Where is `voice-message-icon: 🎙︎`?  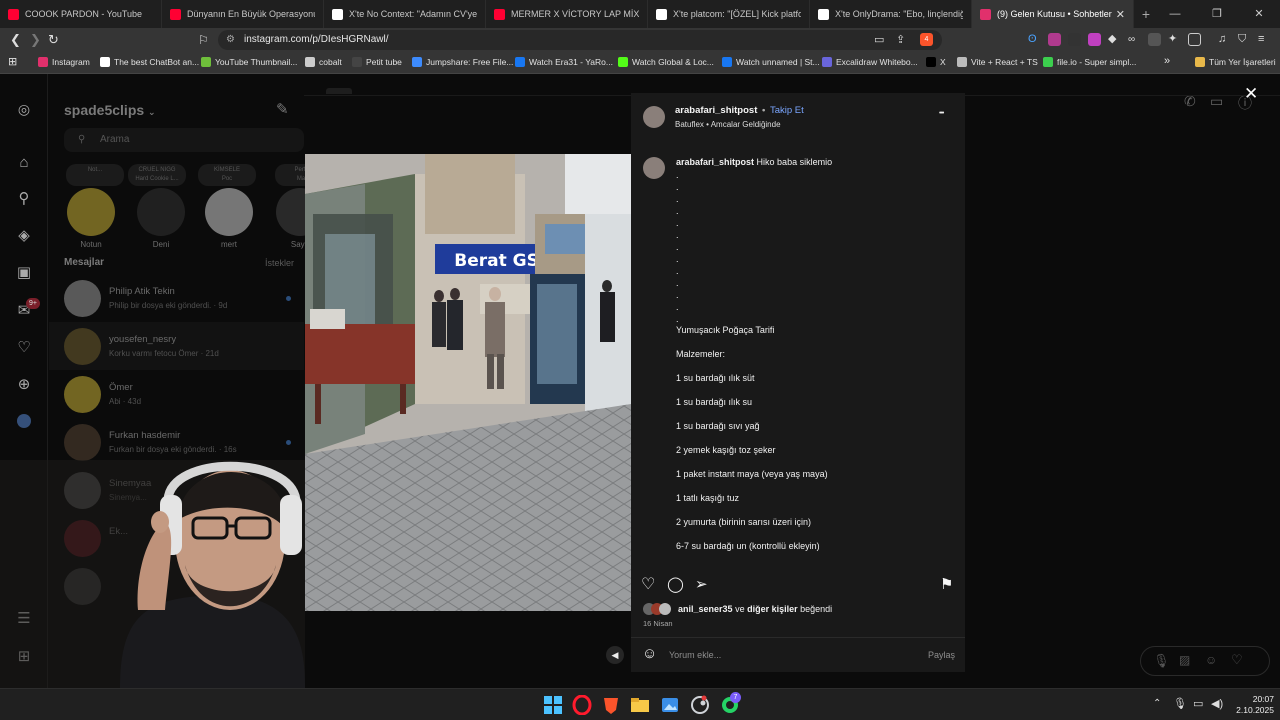 voice-message-icon: 🎙︎ is located at coordinates (1161, 661).